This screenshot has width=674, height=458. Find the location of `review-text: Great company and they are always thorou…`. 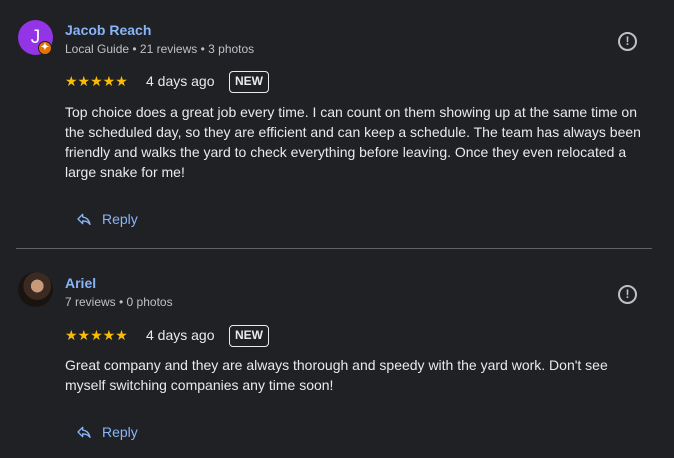

review-text: Great company and they are always thorou… is located at coordinates (336, 375).